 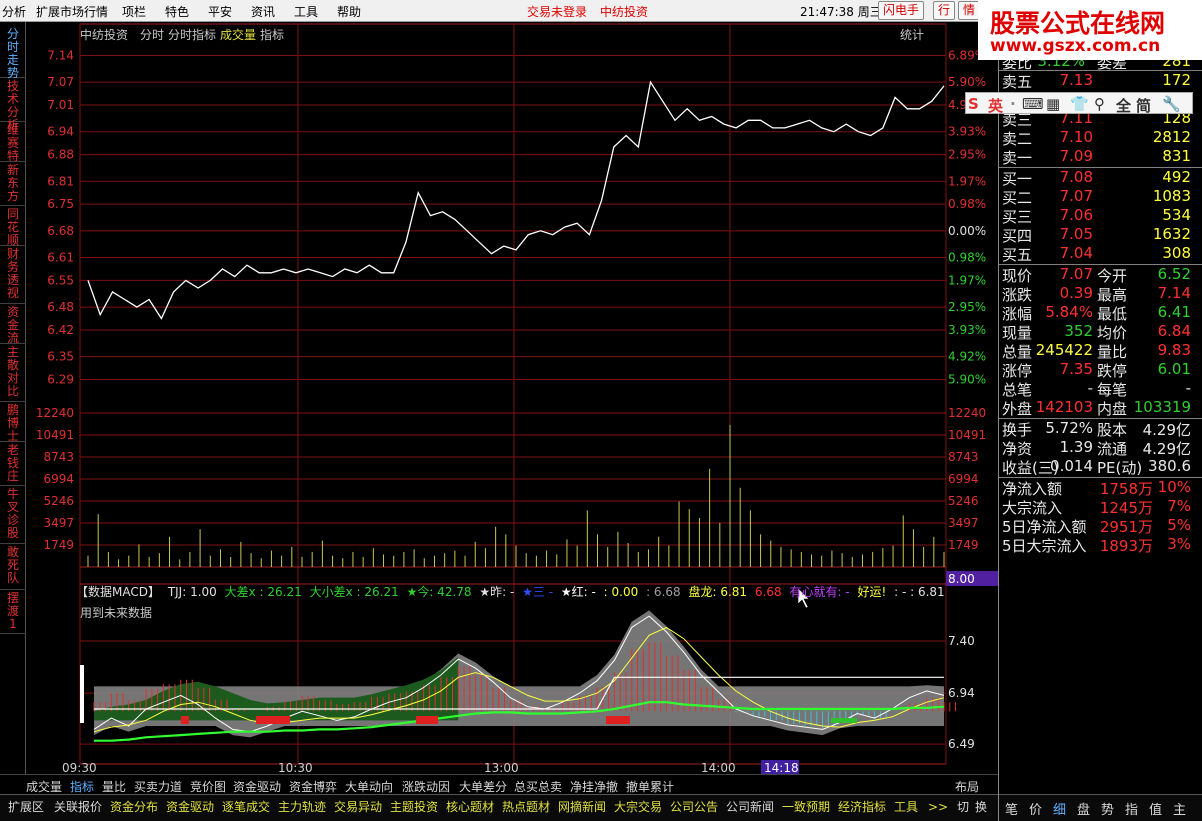 I want to click on indicator-tab: 资金驱动, so click(x=257, y=786).